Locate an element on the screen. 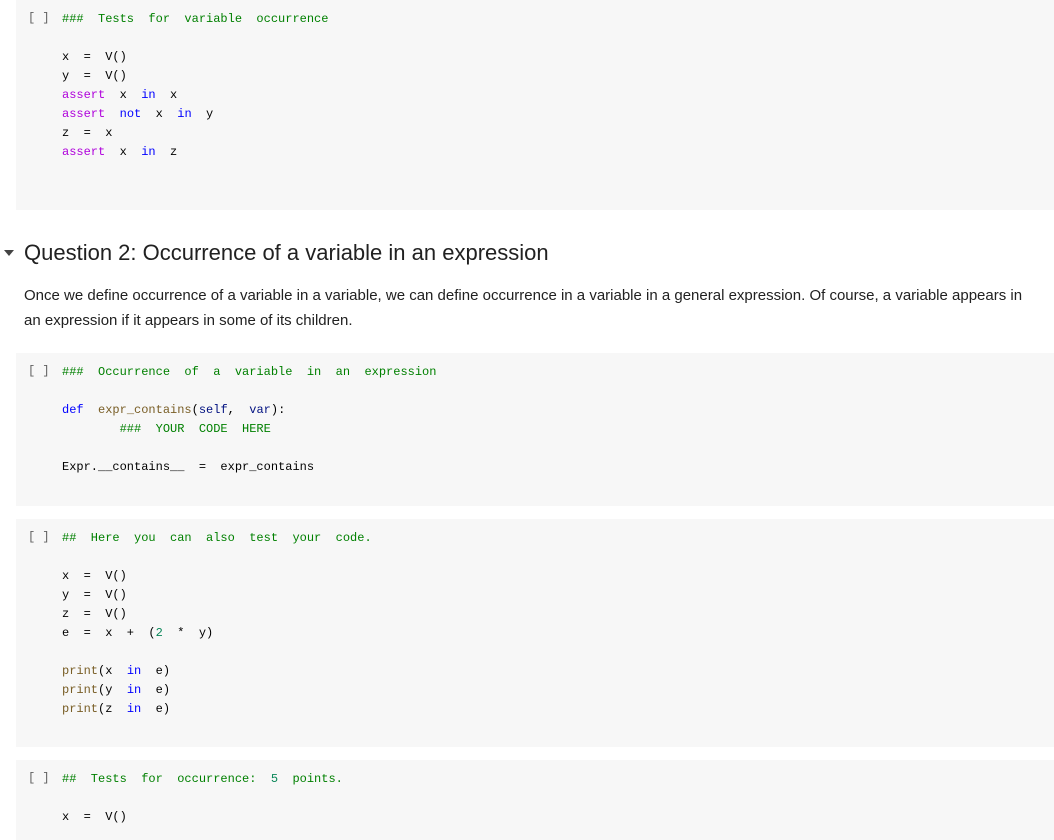 This screenshot has width=1054, height=840. code-token: * y) is located at coordinates (188, 633).